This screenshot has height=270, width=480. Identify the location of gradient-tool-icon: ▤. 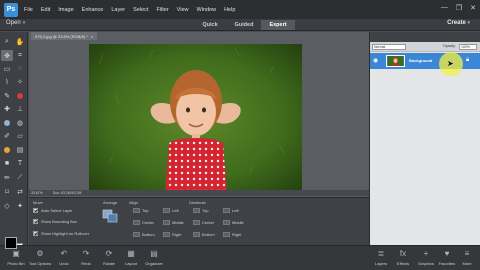
(20, 149).